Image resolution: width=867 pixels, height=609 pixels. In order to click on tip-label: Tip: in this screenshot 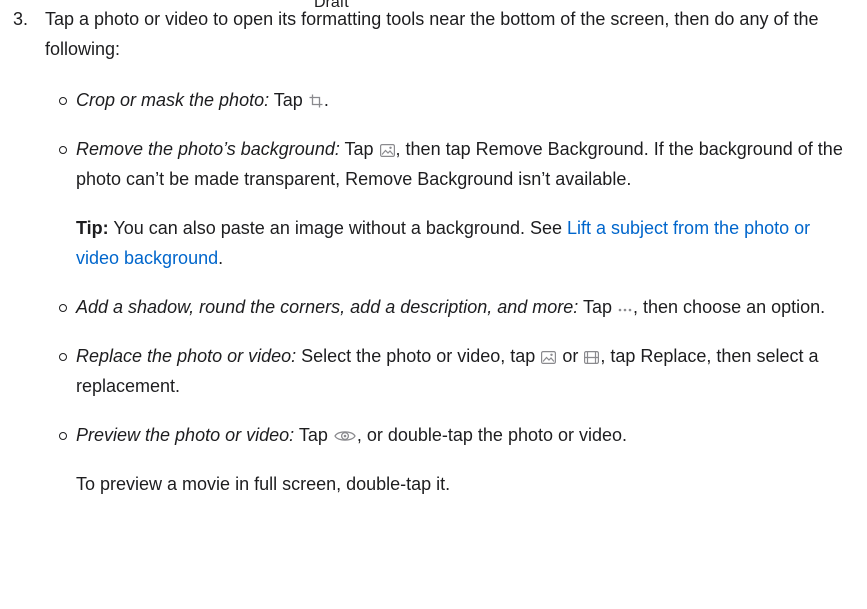, I will do `click(92, 228)`.